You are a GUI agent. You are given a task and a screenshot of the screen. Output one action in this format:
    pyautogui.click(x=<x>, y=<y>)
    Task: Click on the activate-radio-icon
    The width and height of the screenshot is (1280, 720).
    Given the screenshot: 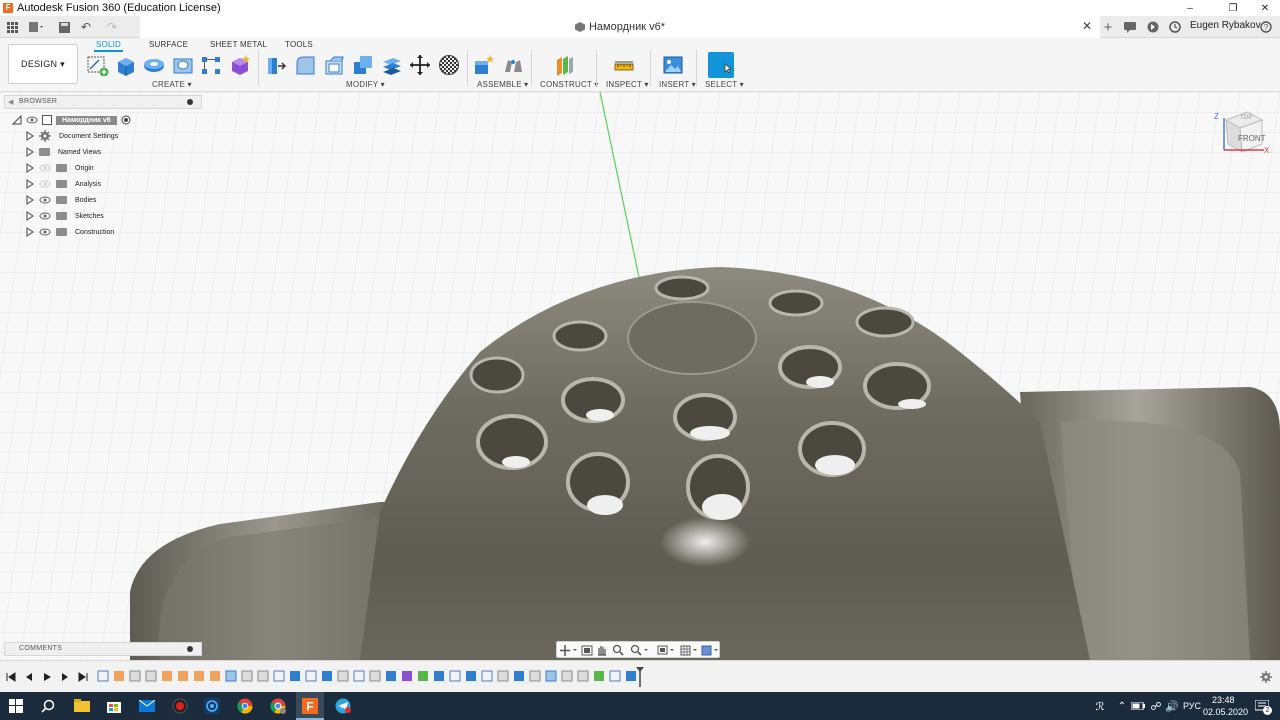 What is the action you would take?
    pyautogui.click(x=126, y=120)
    